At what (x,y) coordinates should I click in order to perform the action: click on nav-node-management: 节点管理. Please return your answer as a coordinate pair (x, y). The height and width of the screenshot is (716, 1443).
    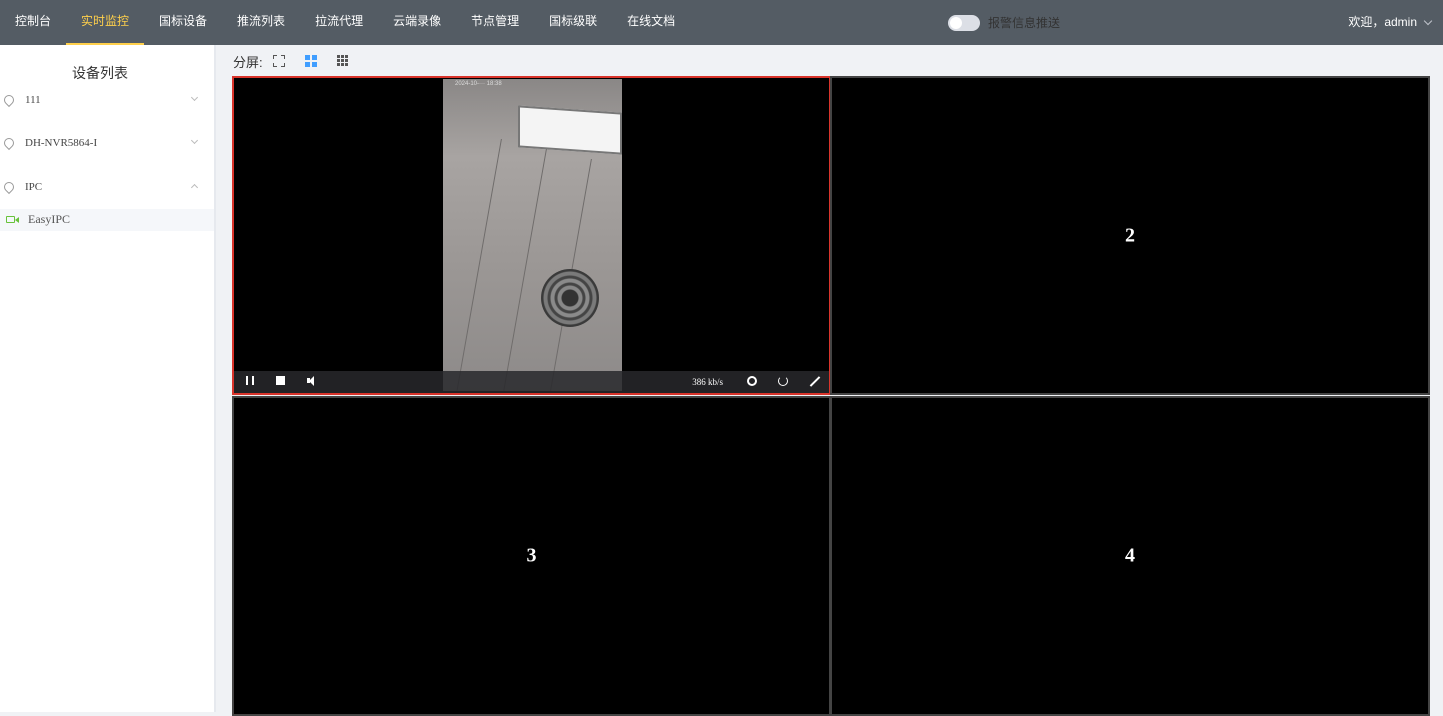
    Looking at the image, I should click on (495, 22).